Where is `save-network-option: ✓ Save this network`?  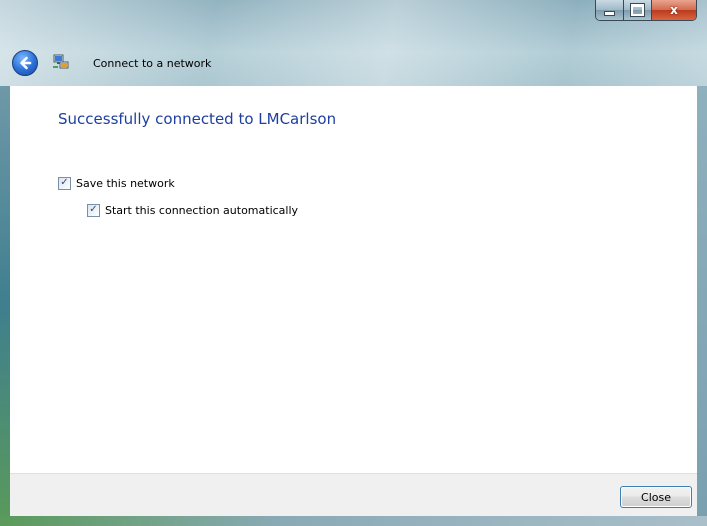
save-network-option: ✓ Save this network is located at coordinates (116, 183).